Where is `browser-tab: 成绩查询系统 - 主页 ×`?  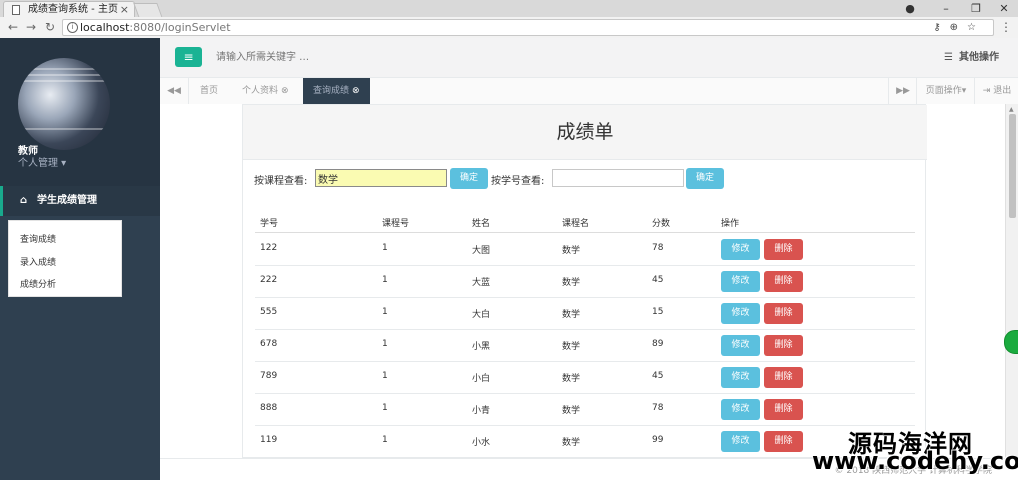
browser-tab: 成绩查询系统 - 主页 × is located at coordinates (69, 9).